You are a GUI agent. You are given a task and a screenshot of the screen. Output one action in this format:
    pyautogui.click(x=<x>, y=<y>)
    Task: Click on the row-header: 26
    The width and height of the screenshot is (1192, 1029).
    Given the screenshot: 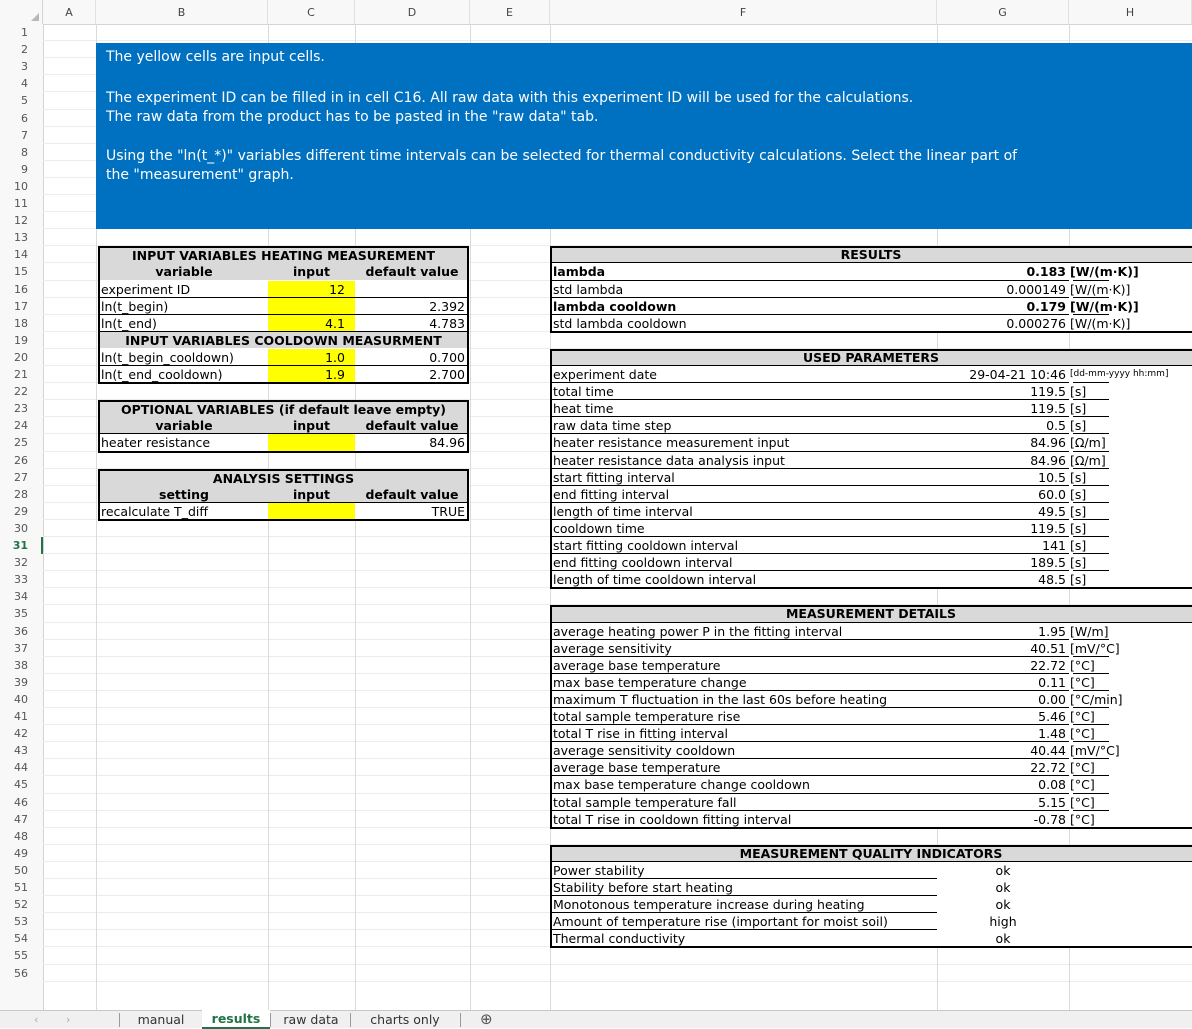 What is the action you would take?
    pyautogui.click(x=14, y=460)
    